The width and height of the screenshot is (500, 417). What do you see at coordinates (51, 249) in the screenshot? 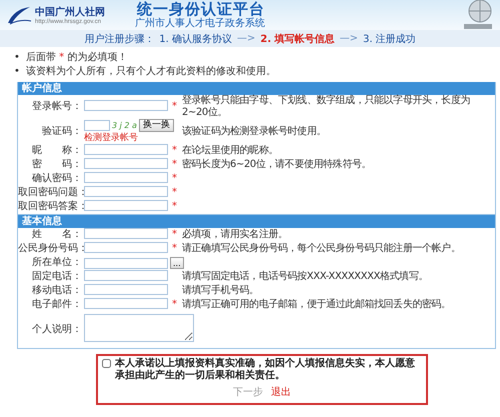
I see `field-label: 公民身份号码：` at bounding box center [51, 249].